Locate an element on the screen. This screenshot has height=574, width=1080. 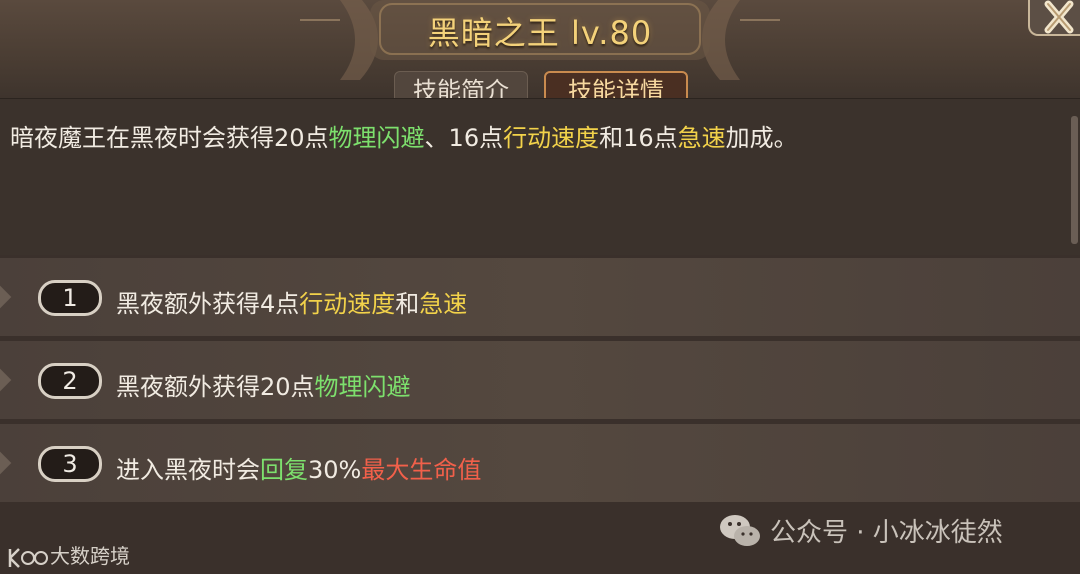
desc-keyword-physical-dodge: 物理闪避 is located at coordinates (376, 138).